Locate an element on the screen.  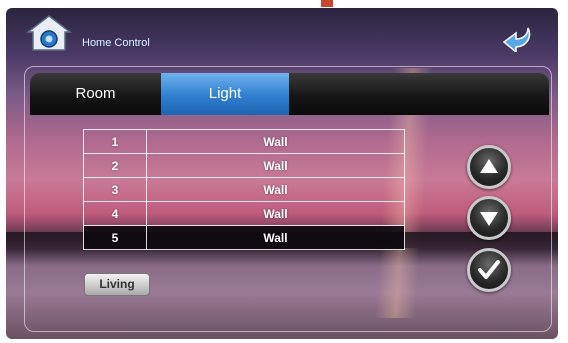
scroll-up-button is located at coordinates (489, 167).